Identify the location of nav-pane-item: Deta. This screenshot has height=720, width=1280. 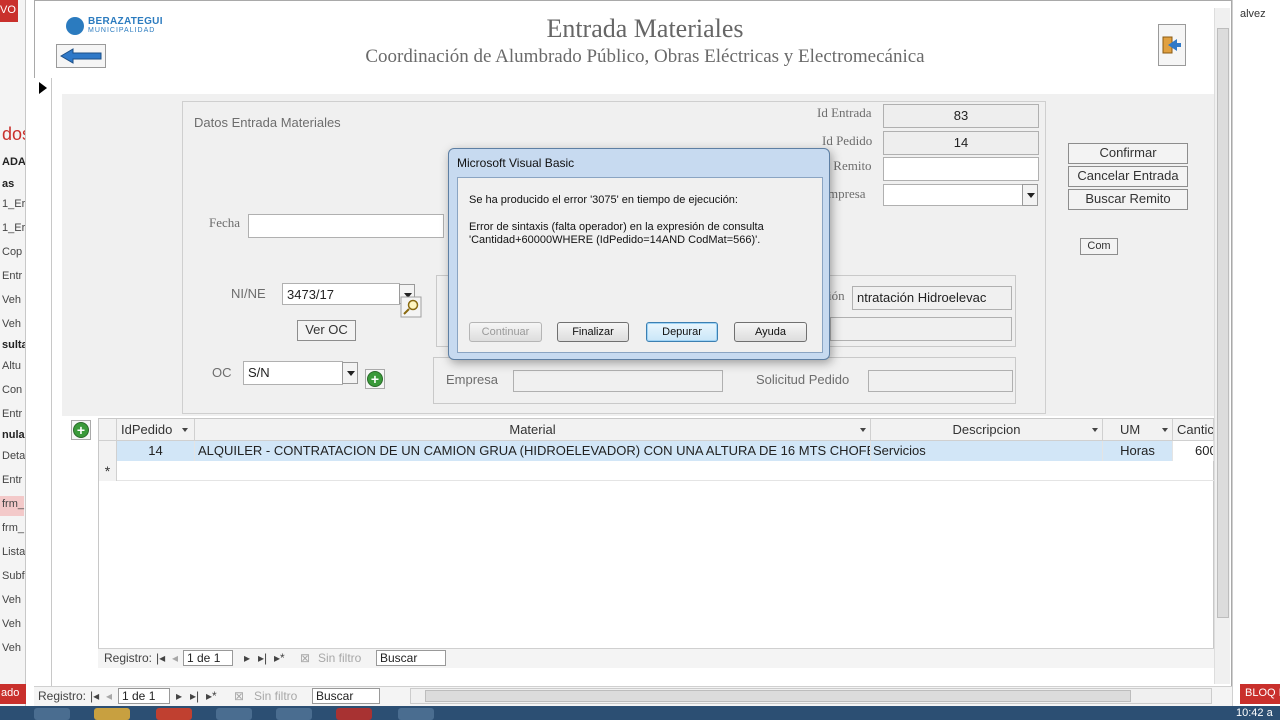
(13, 456).